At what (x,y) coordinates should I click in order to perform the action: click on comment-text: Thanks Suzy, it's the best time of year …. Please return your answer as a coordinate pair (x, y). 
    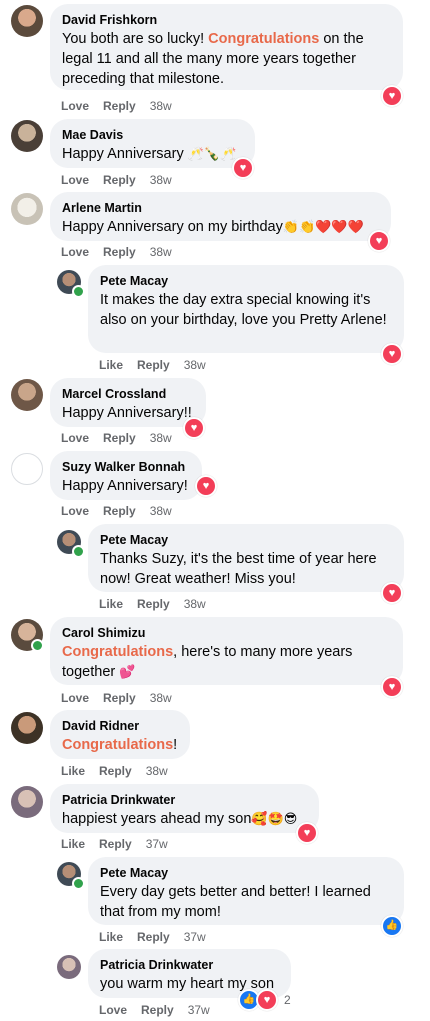
    Looking at the image, I should click on (238, 569).